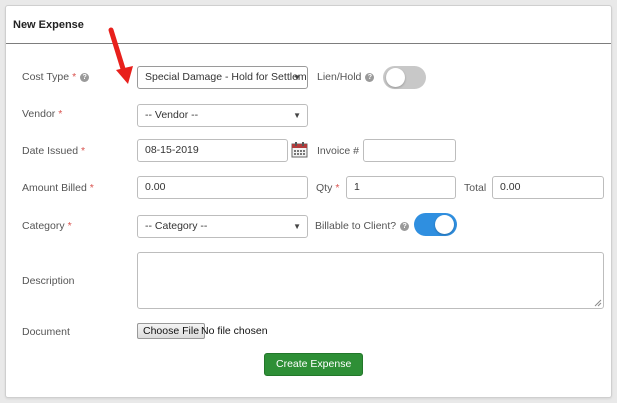 The height and width of the screenshot is (403, 617). What do you see at coordinates (357, 187) in the screenshot?
I see `qty-value: 1` at bounding box center [357, 187].